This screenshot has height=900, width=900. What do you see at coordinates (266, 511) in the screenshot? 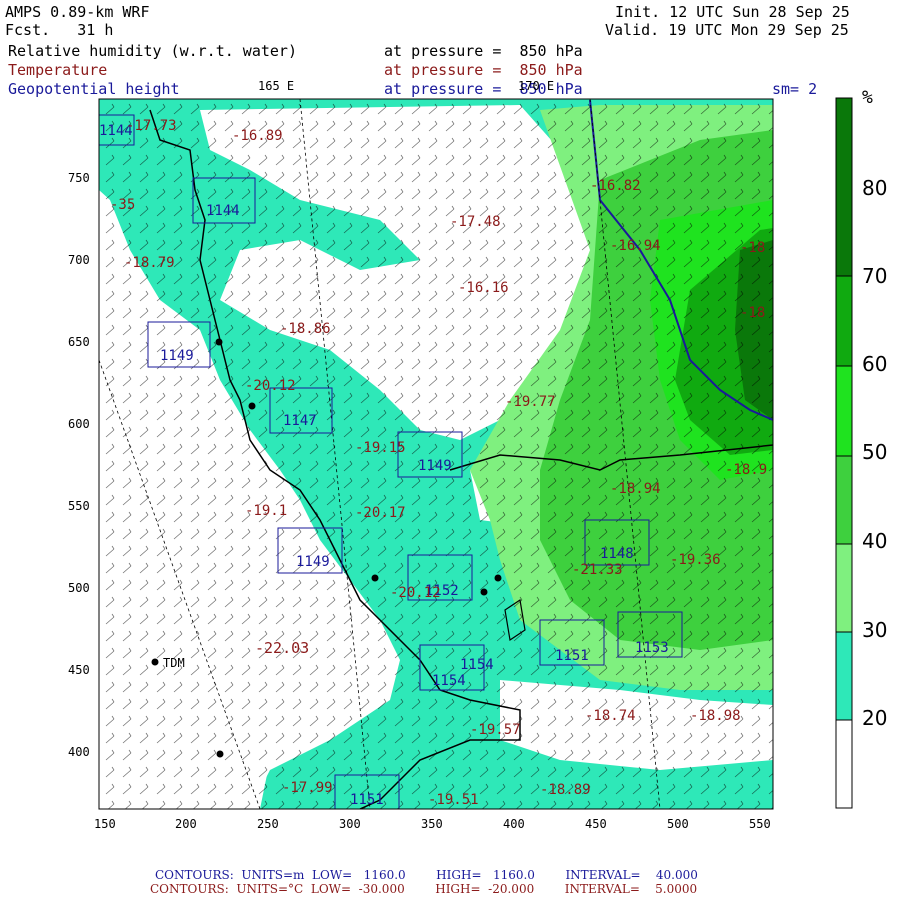
I see `temp-label: -19.1` at bounding box center [266, 511].